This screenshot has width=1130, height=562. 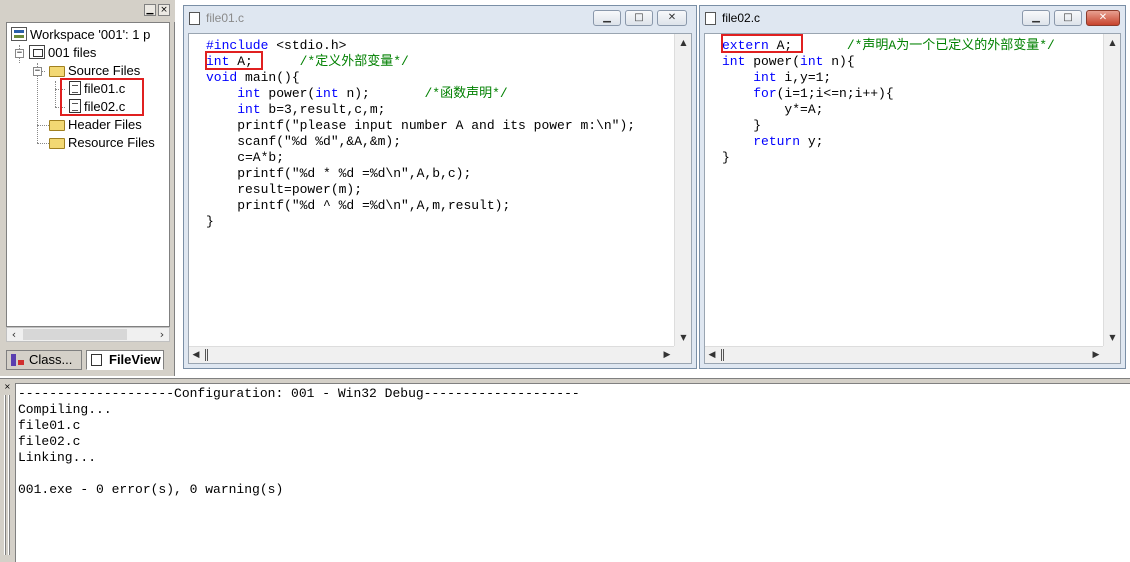 I want to click on folder-icon, so click(x=57, y=125).